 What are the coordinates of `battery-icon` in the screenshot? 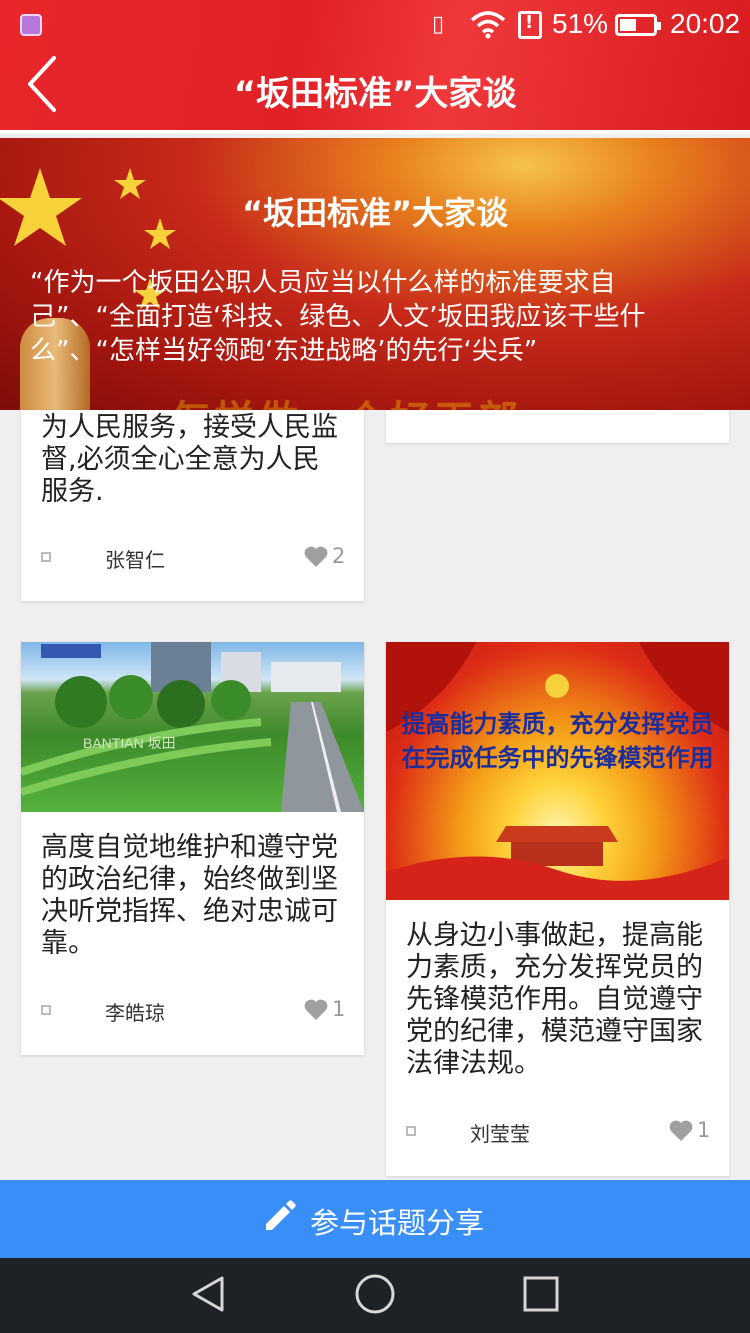 It's located at (638, 25).